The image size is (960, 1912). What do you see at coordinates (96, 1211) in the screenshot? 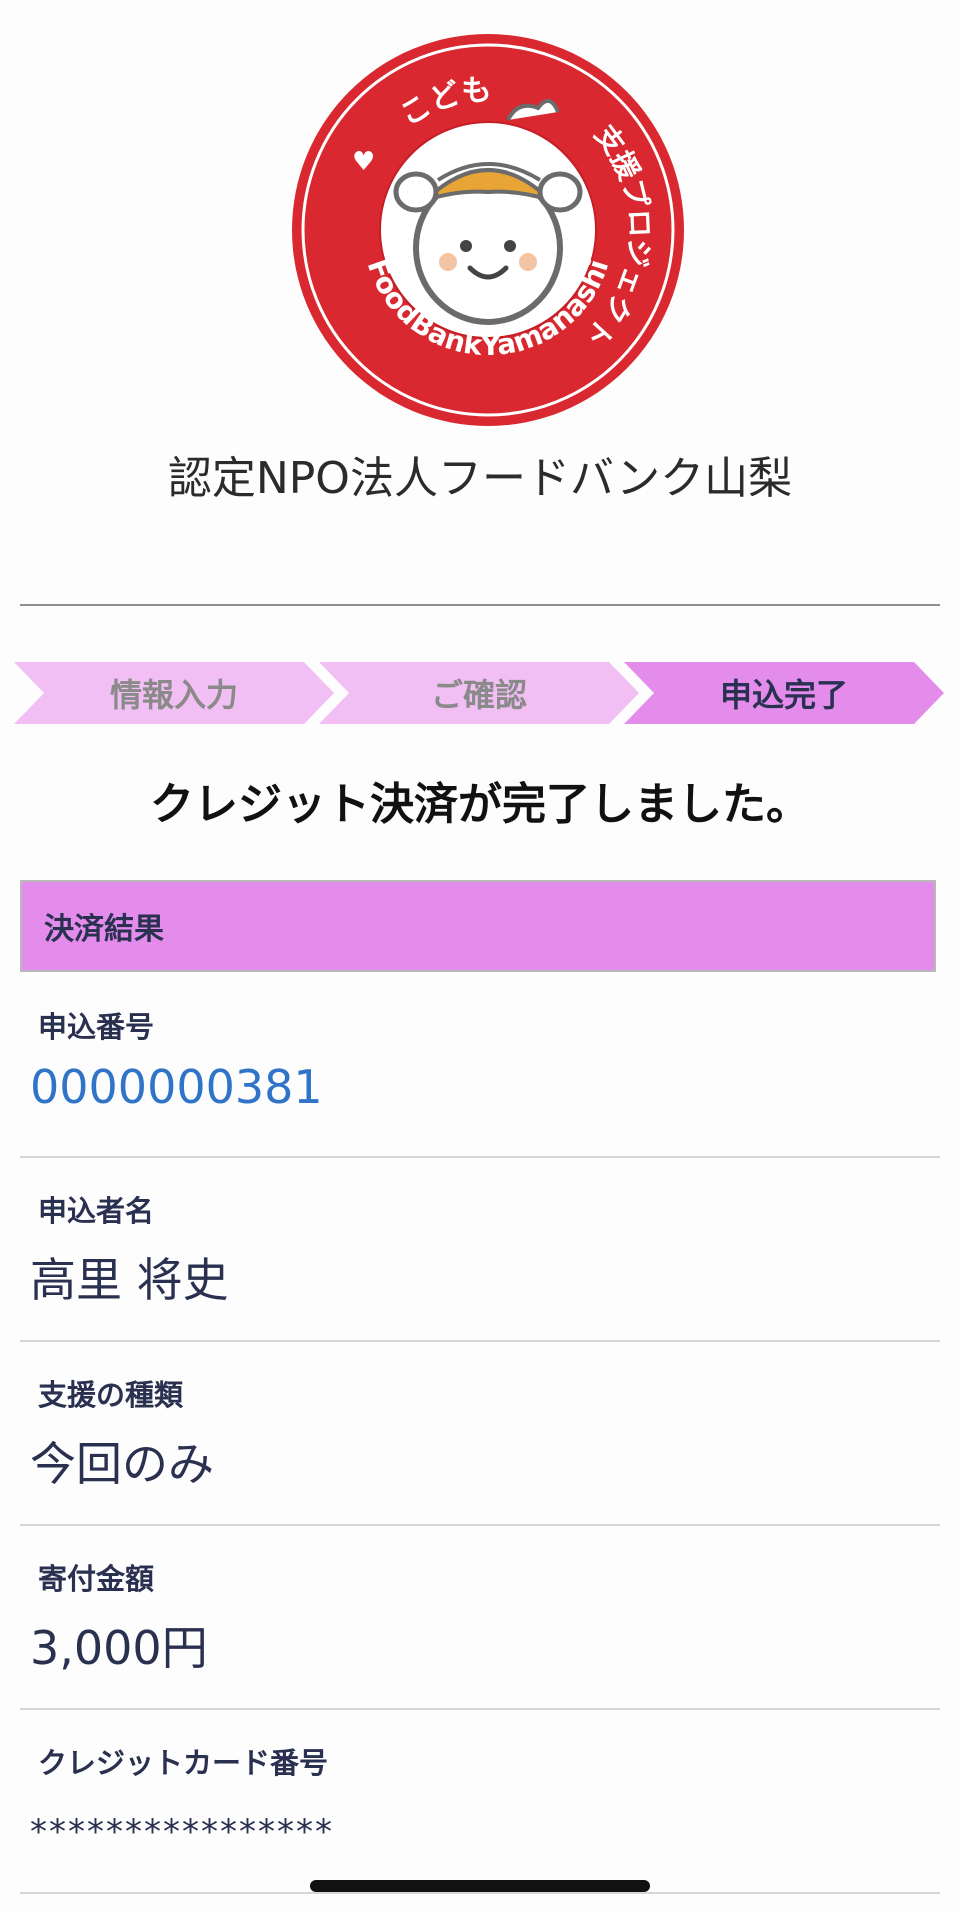
I see `field-label: 申込者名` at bounding box center [96, 1211].